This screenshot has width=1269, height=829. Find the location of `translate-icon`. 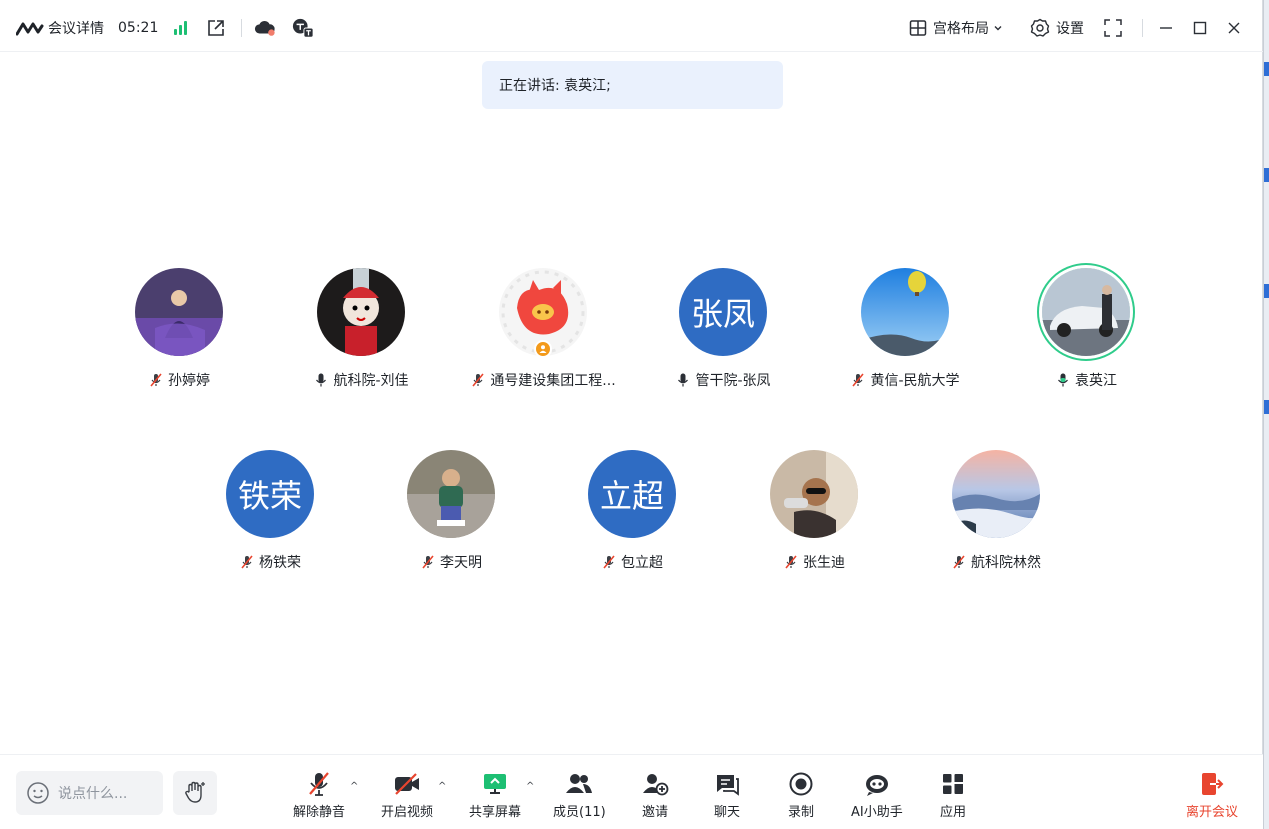

translate-icon is located at coordinates (303, 28).